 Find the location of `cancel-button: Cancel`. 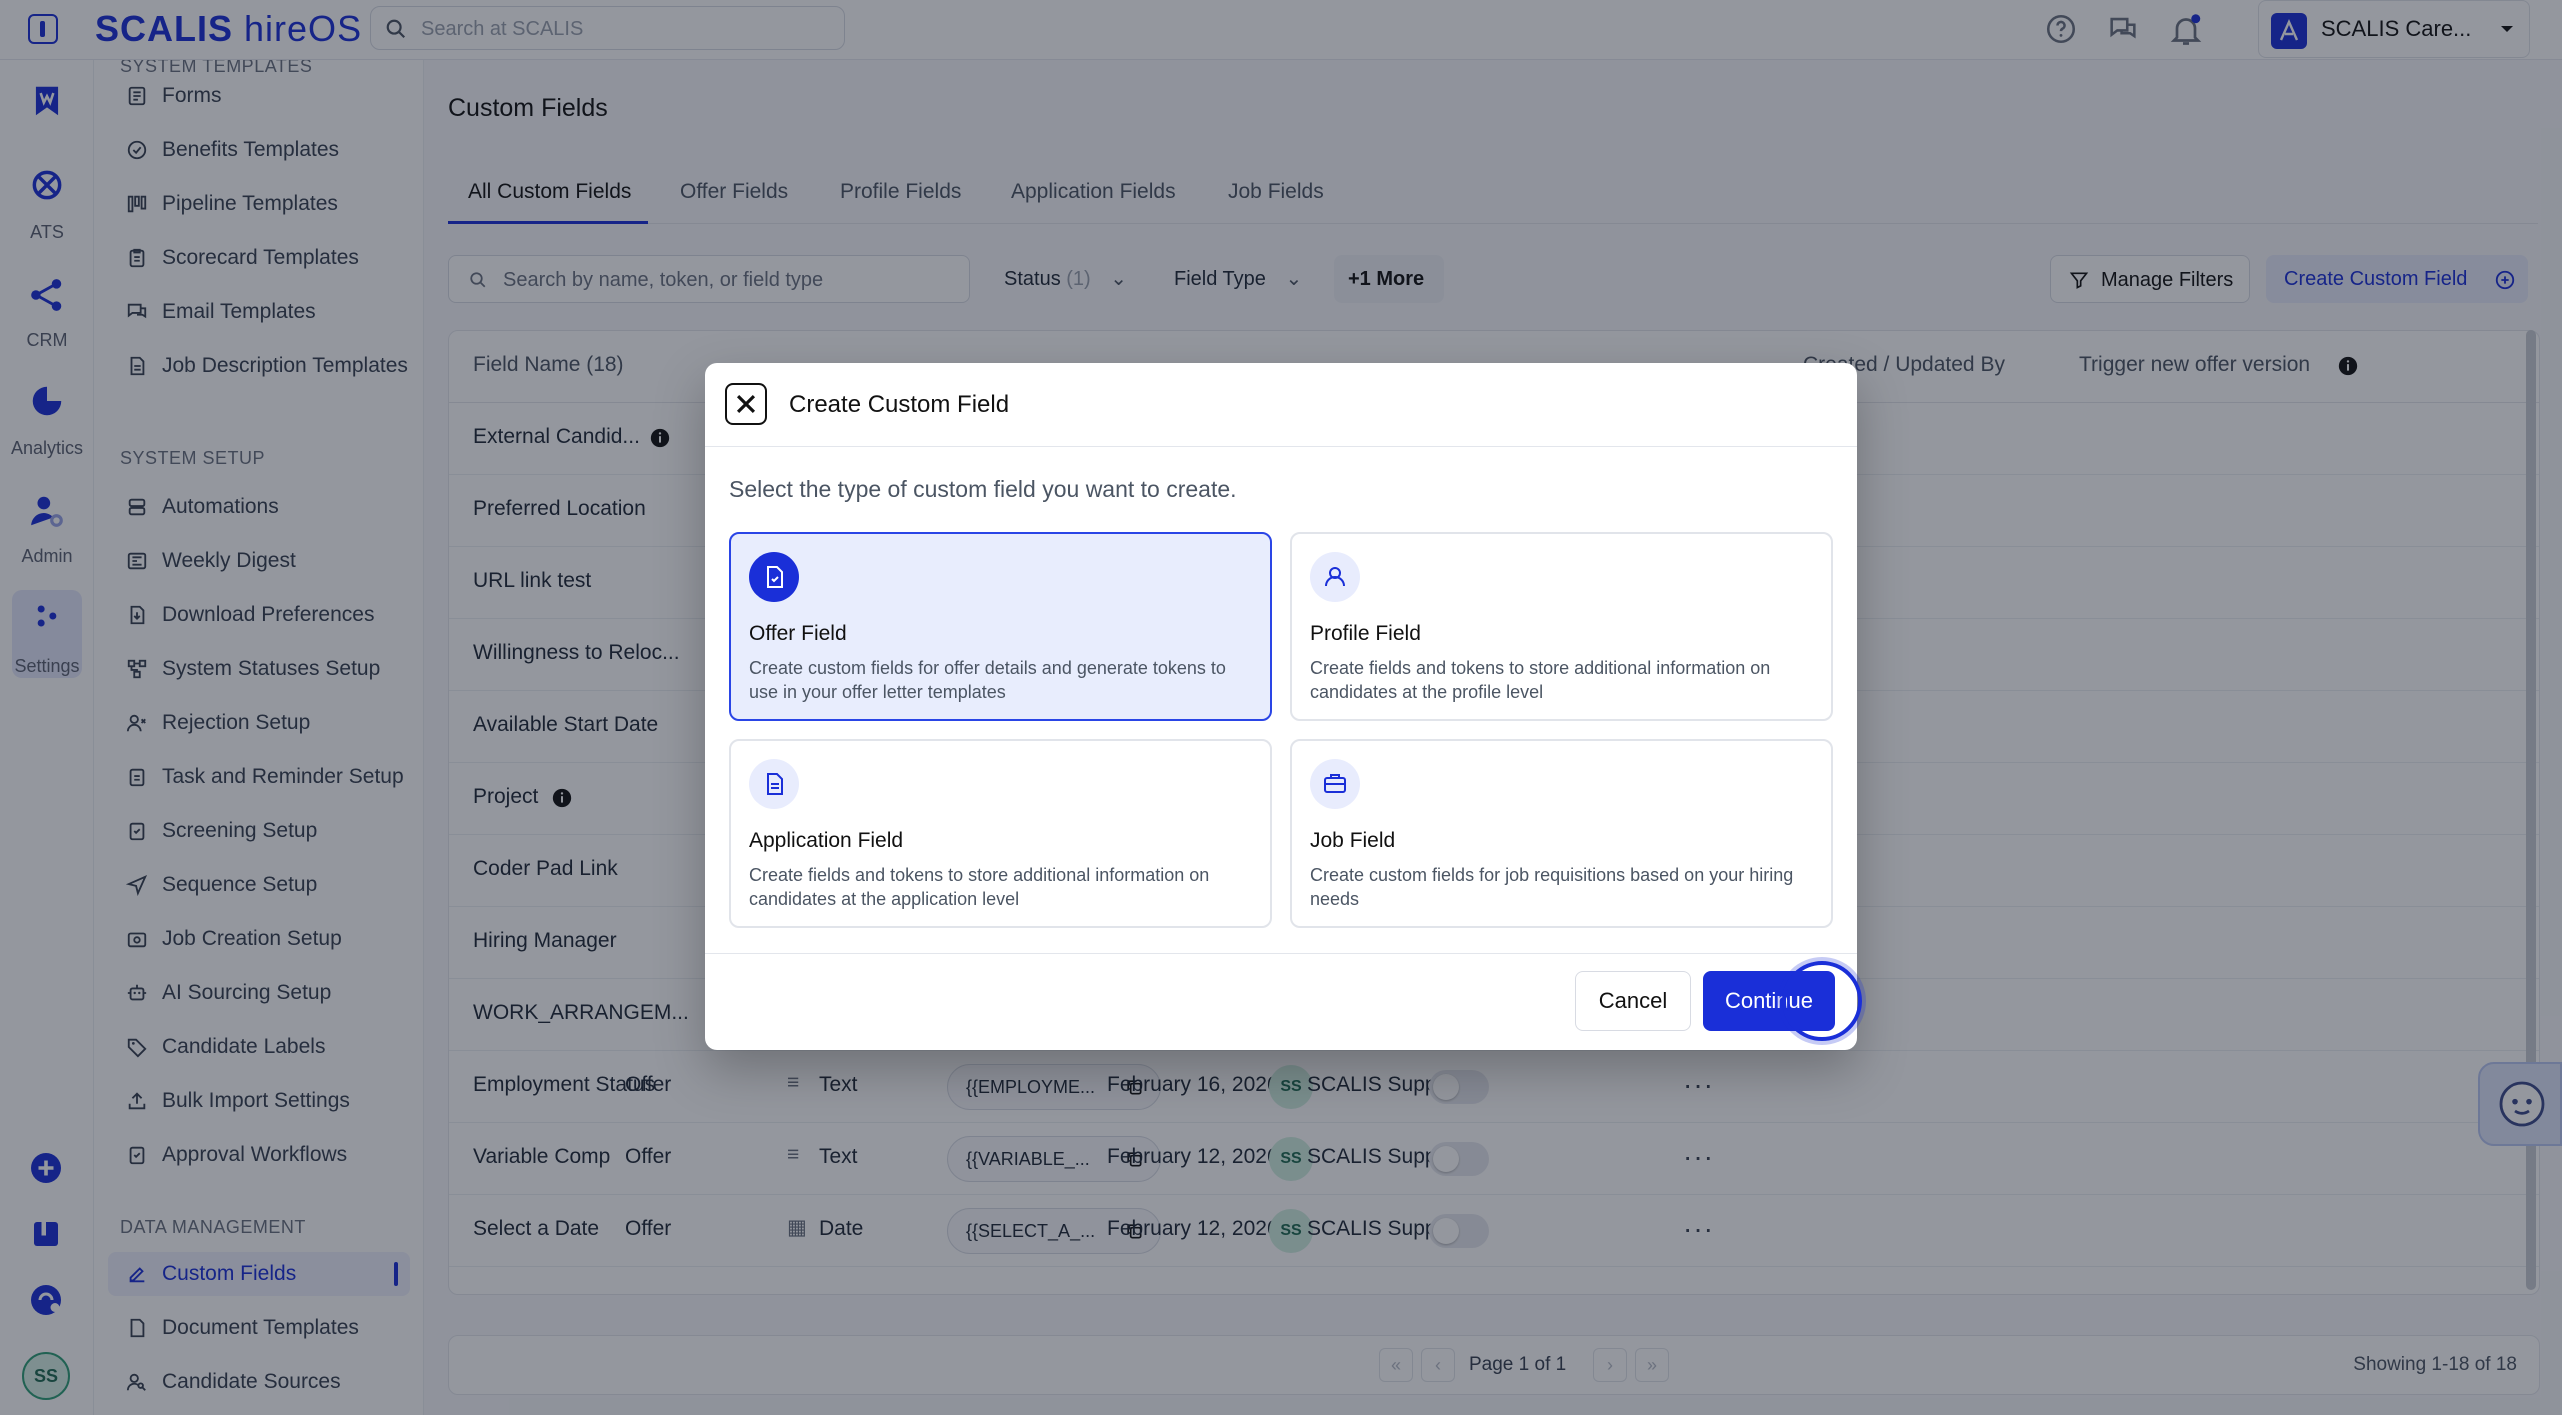

cancel-button: Cancel is located at coordinates (1633, 1001).